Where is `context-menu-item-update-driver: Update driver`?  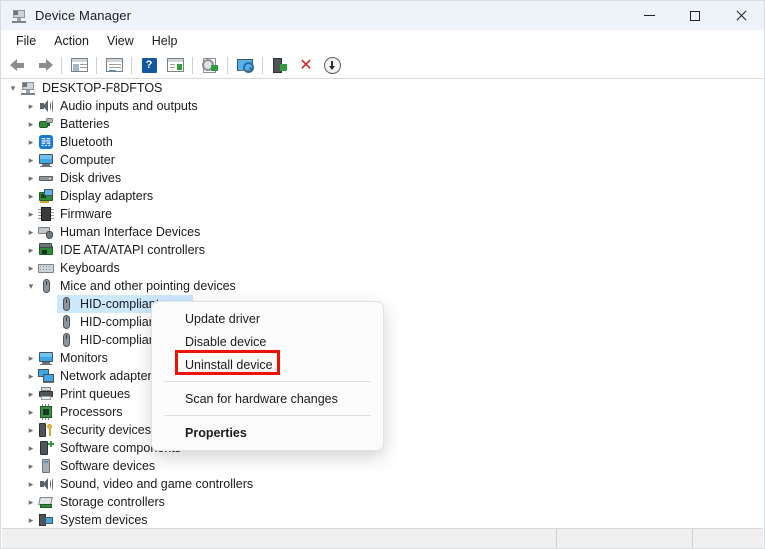
context-menu-item-update-driver: Update driver is located at coordinates (267, 318).